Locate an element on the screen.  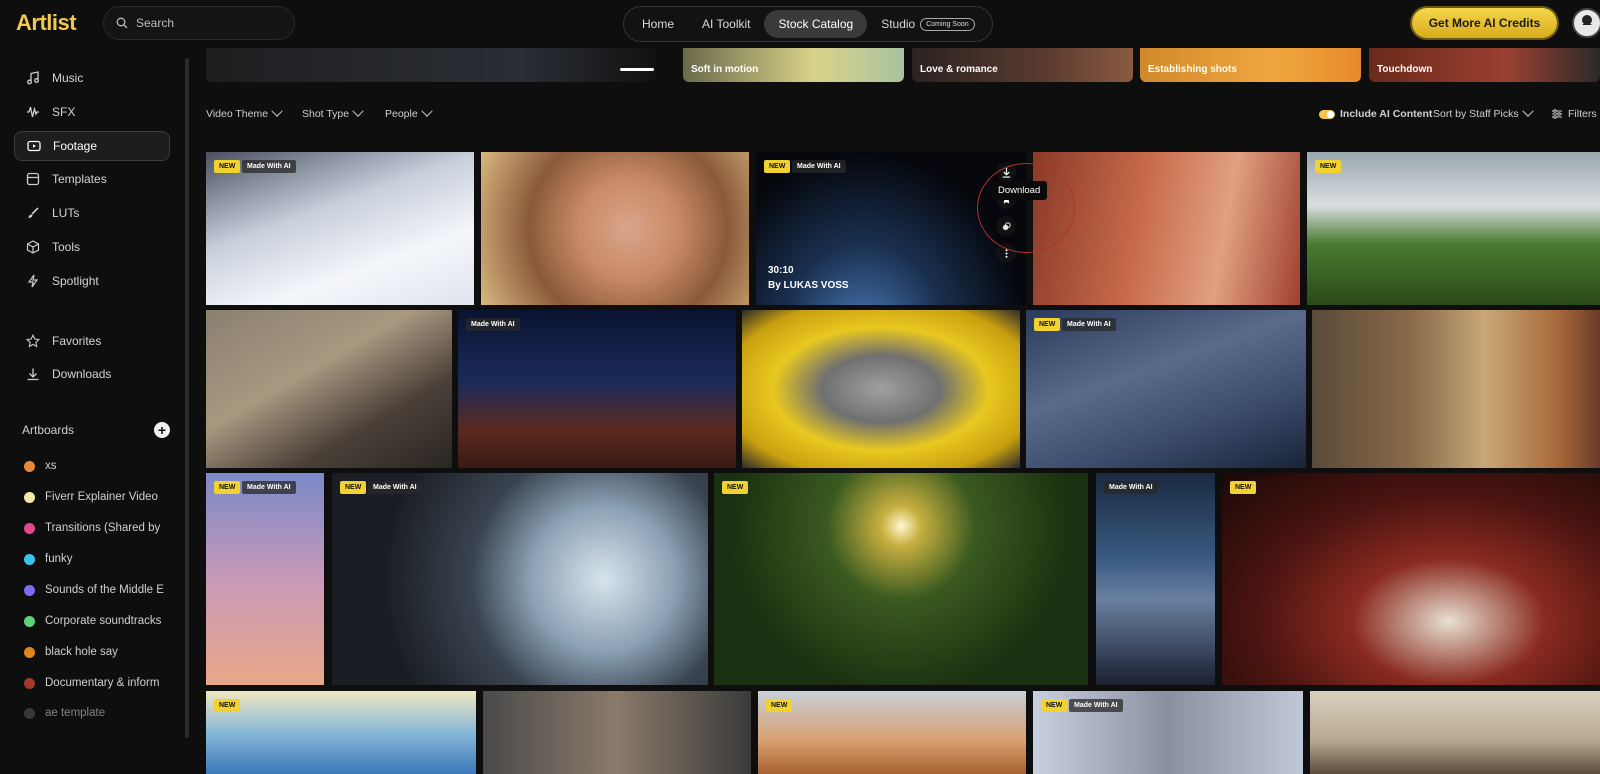
nav-ai-toolkit: AI Toolkit is located at coordinates (726, 24).